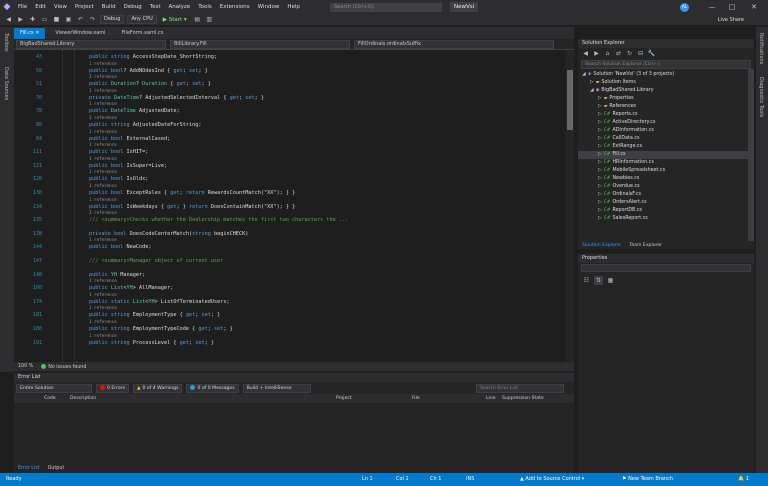  Describe the element at coordinates (80, 19) in the screenshot. I see `undo-icon: ↶` at that location.